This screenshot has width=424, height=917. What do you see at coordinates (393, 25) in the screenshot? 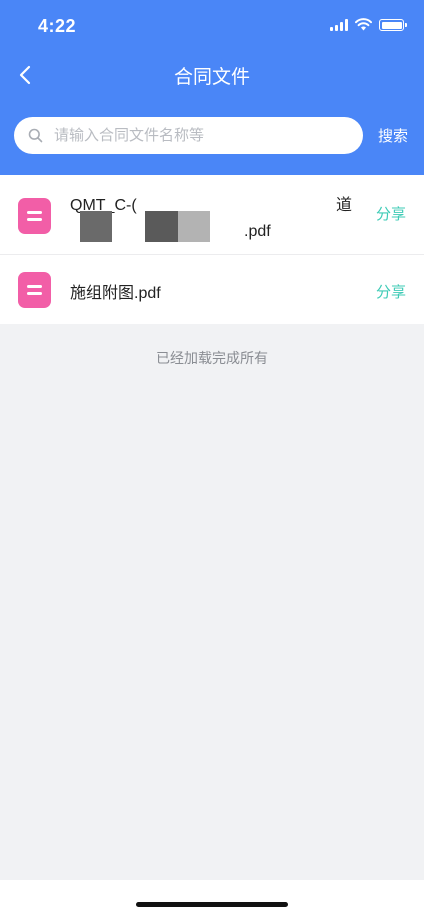
I see `battery-icon` at bounding box center [393, 25].